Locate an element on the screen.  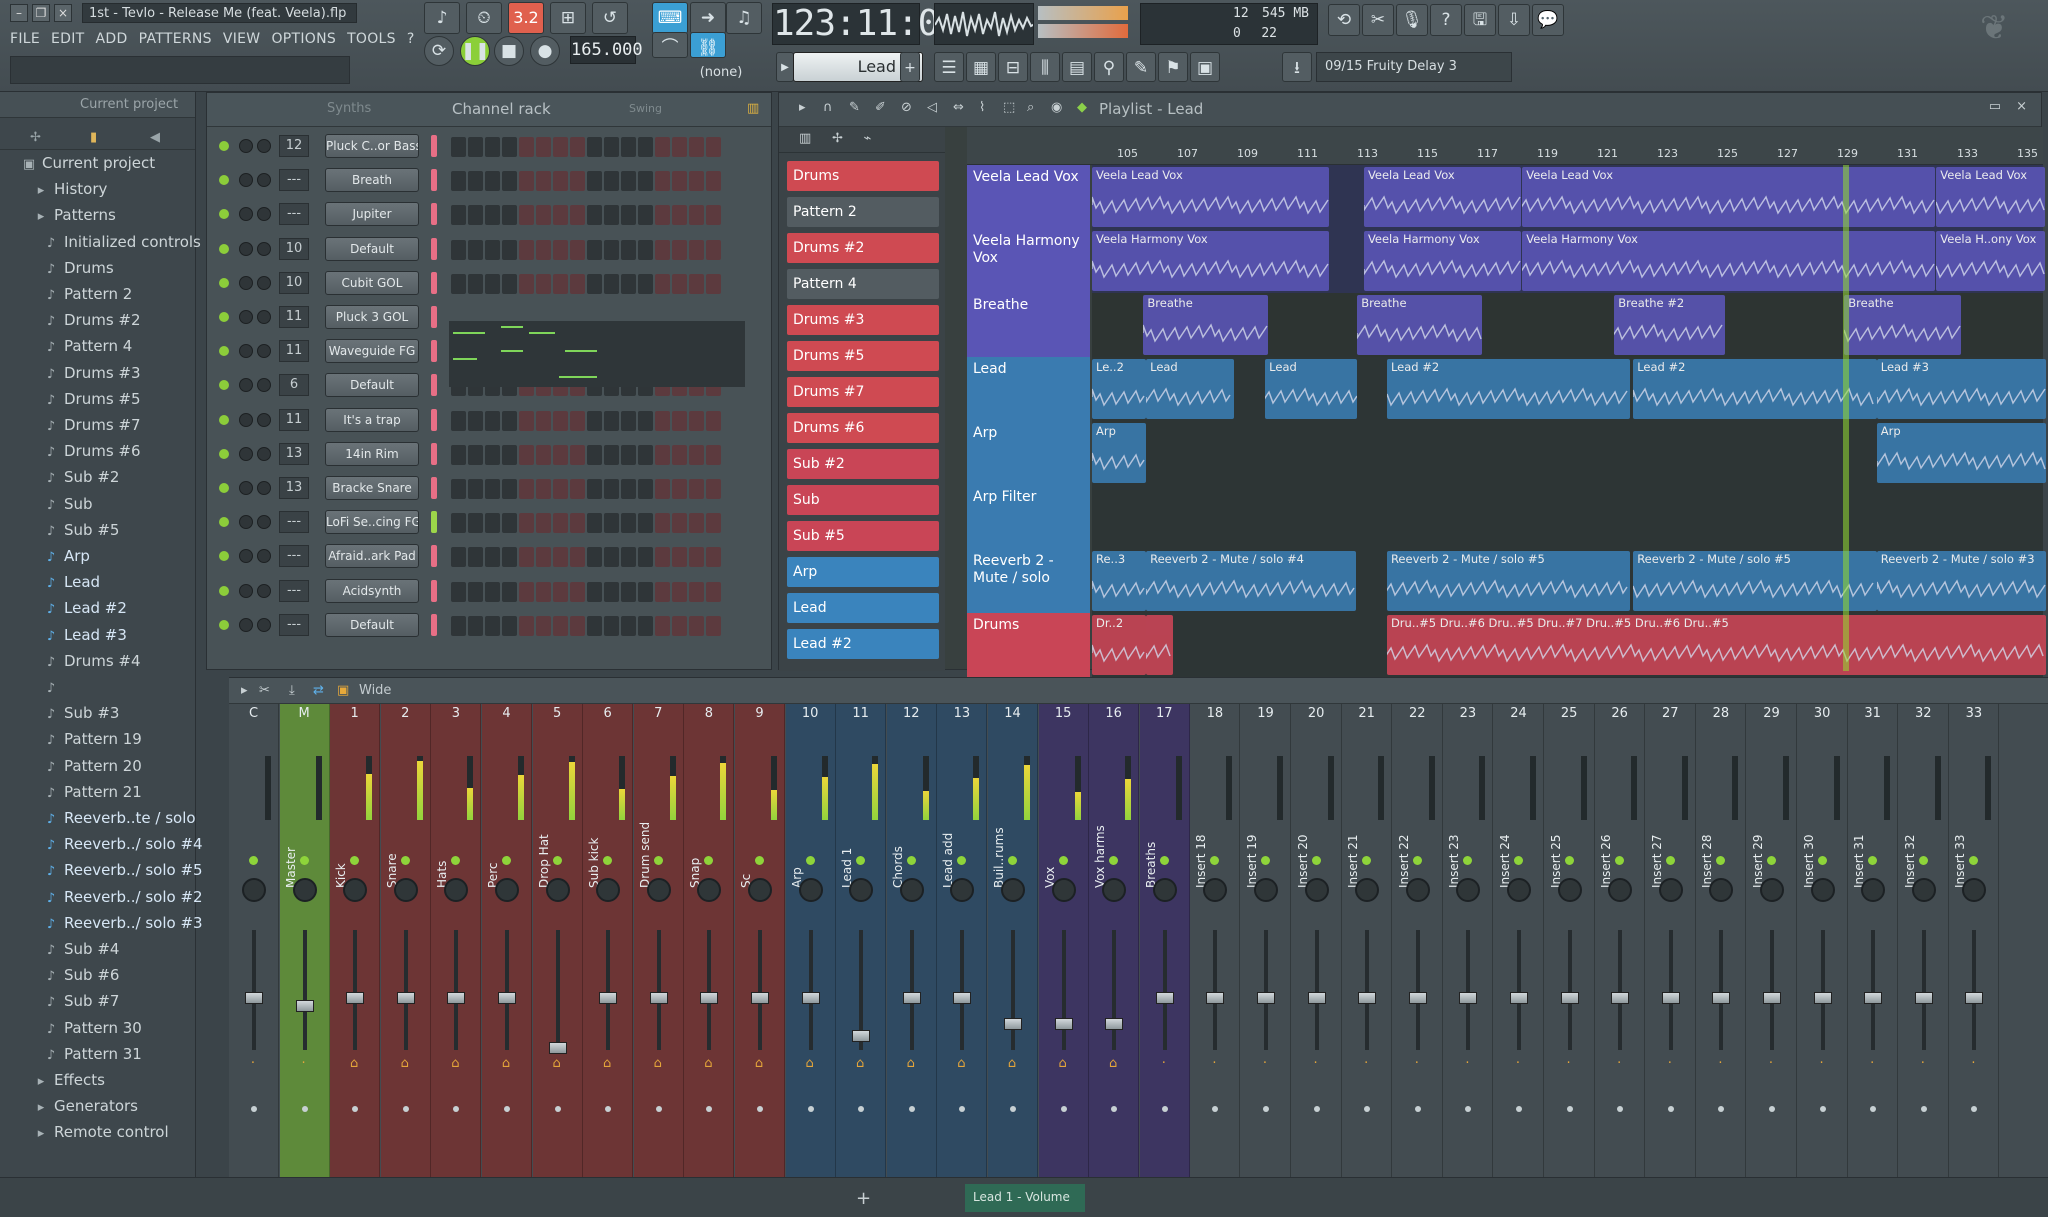
mixer-strip-name: Insert 18 is located at coordinates (1201, 848).